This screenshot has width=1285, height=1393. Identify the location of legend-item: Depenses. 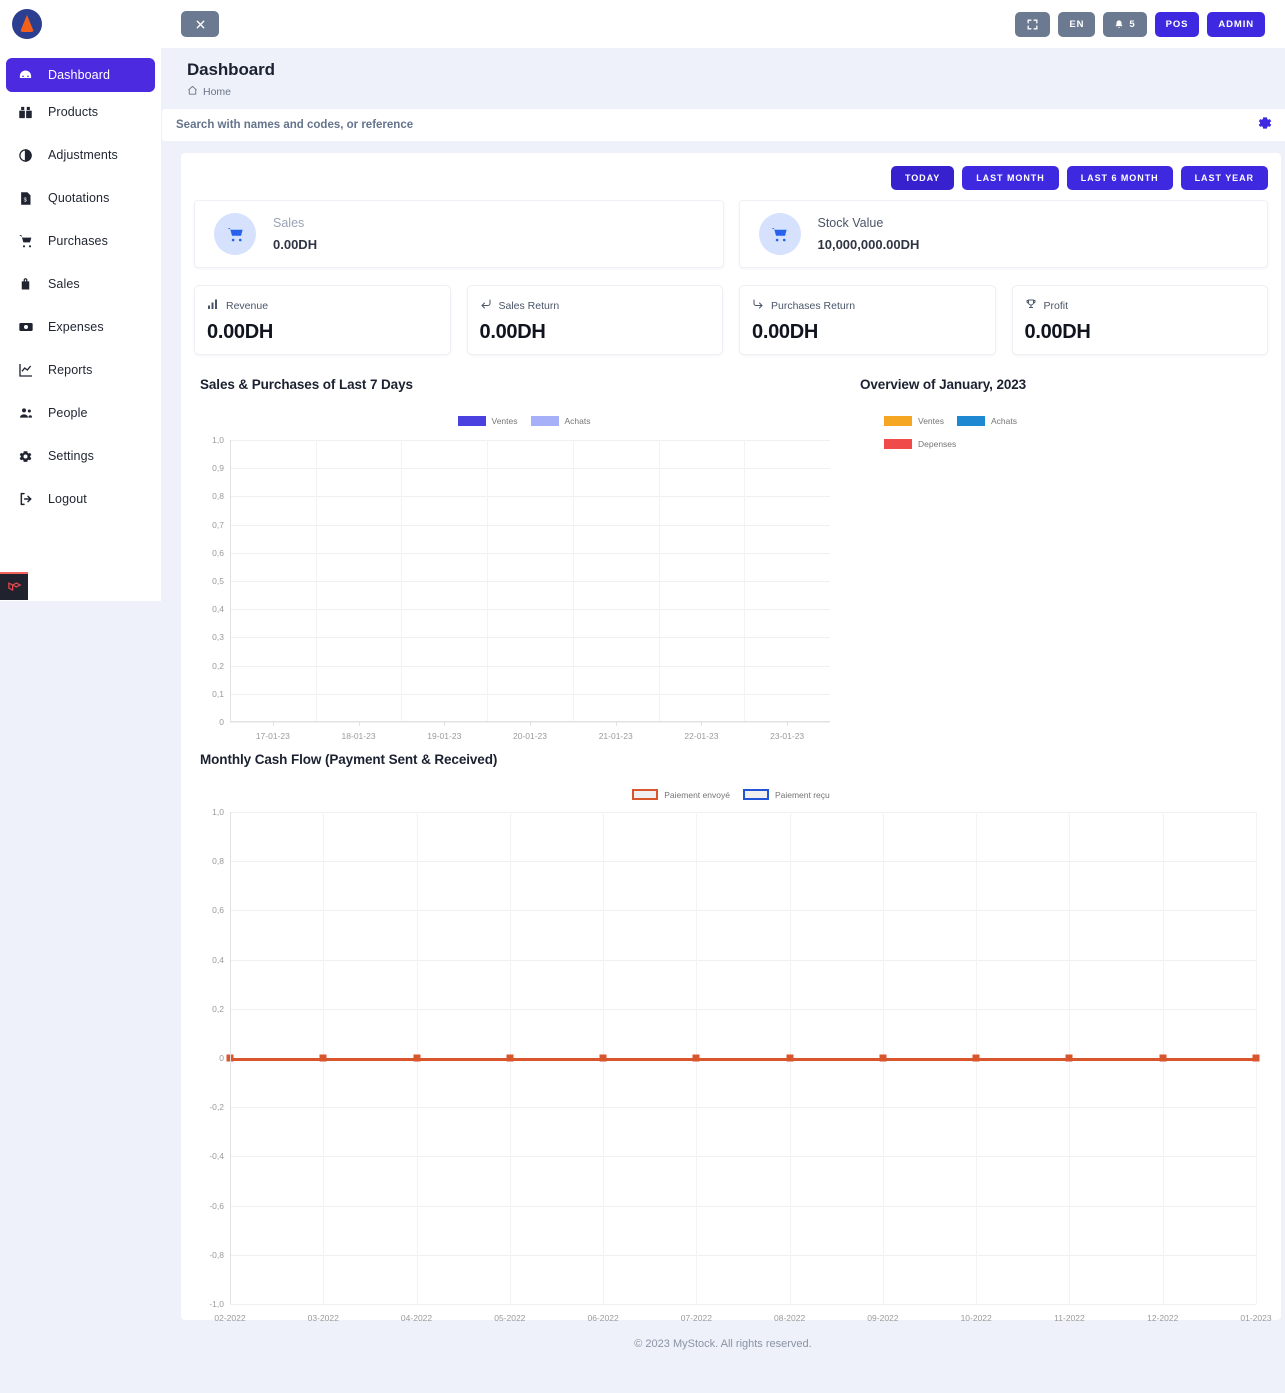
(920, 444).